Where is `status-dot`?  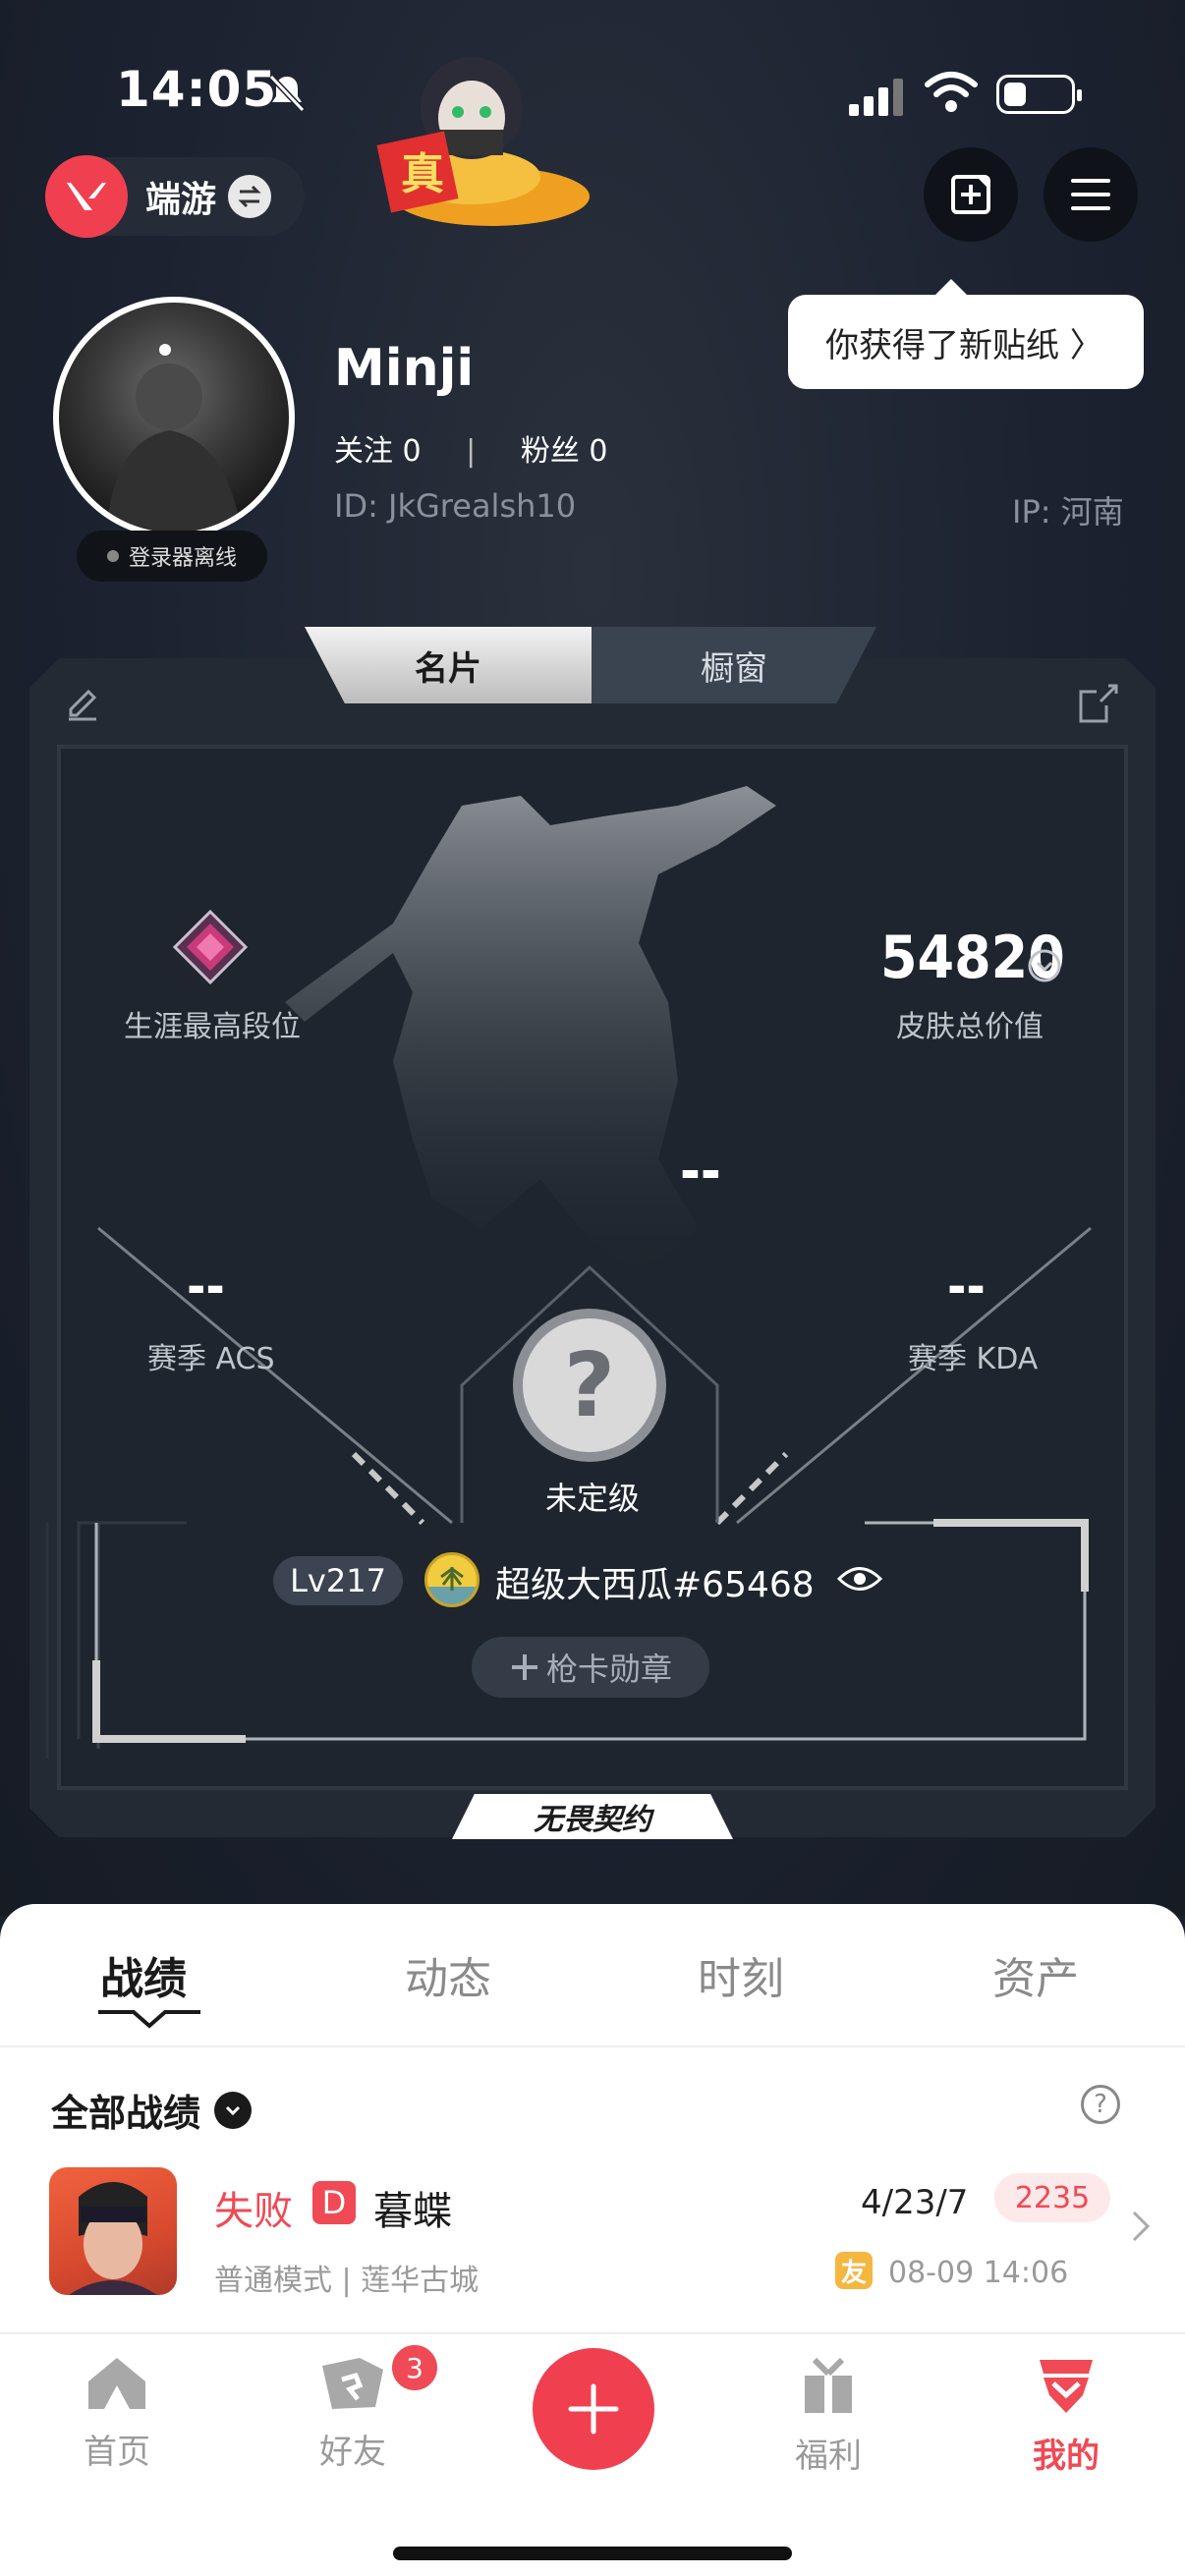 status-dot is located at coordinates (113, 556).